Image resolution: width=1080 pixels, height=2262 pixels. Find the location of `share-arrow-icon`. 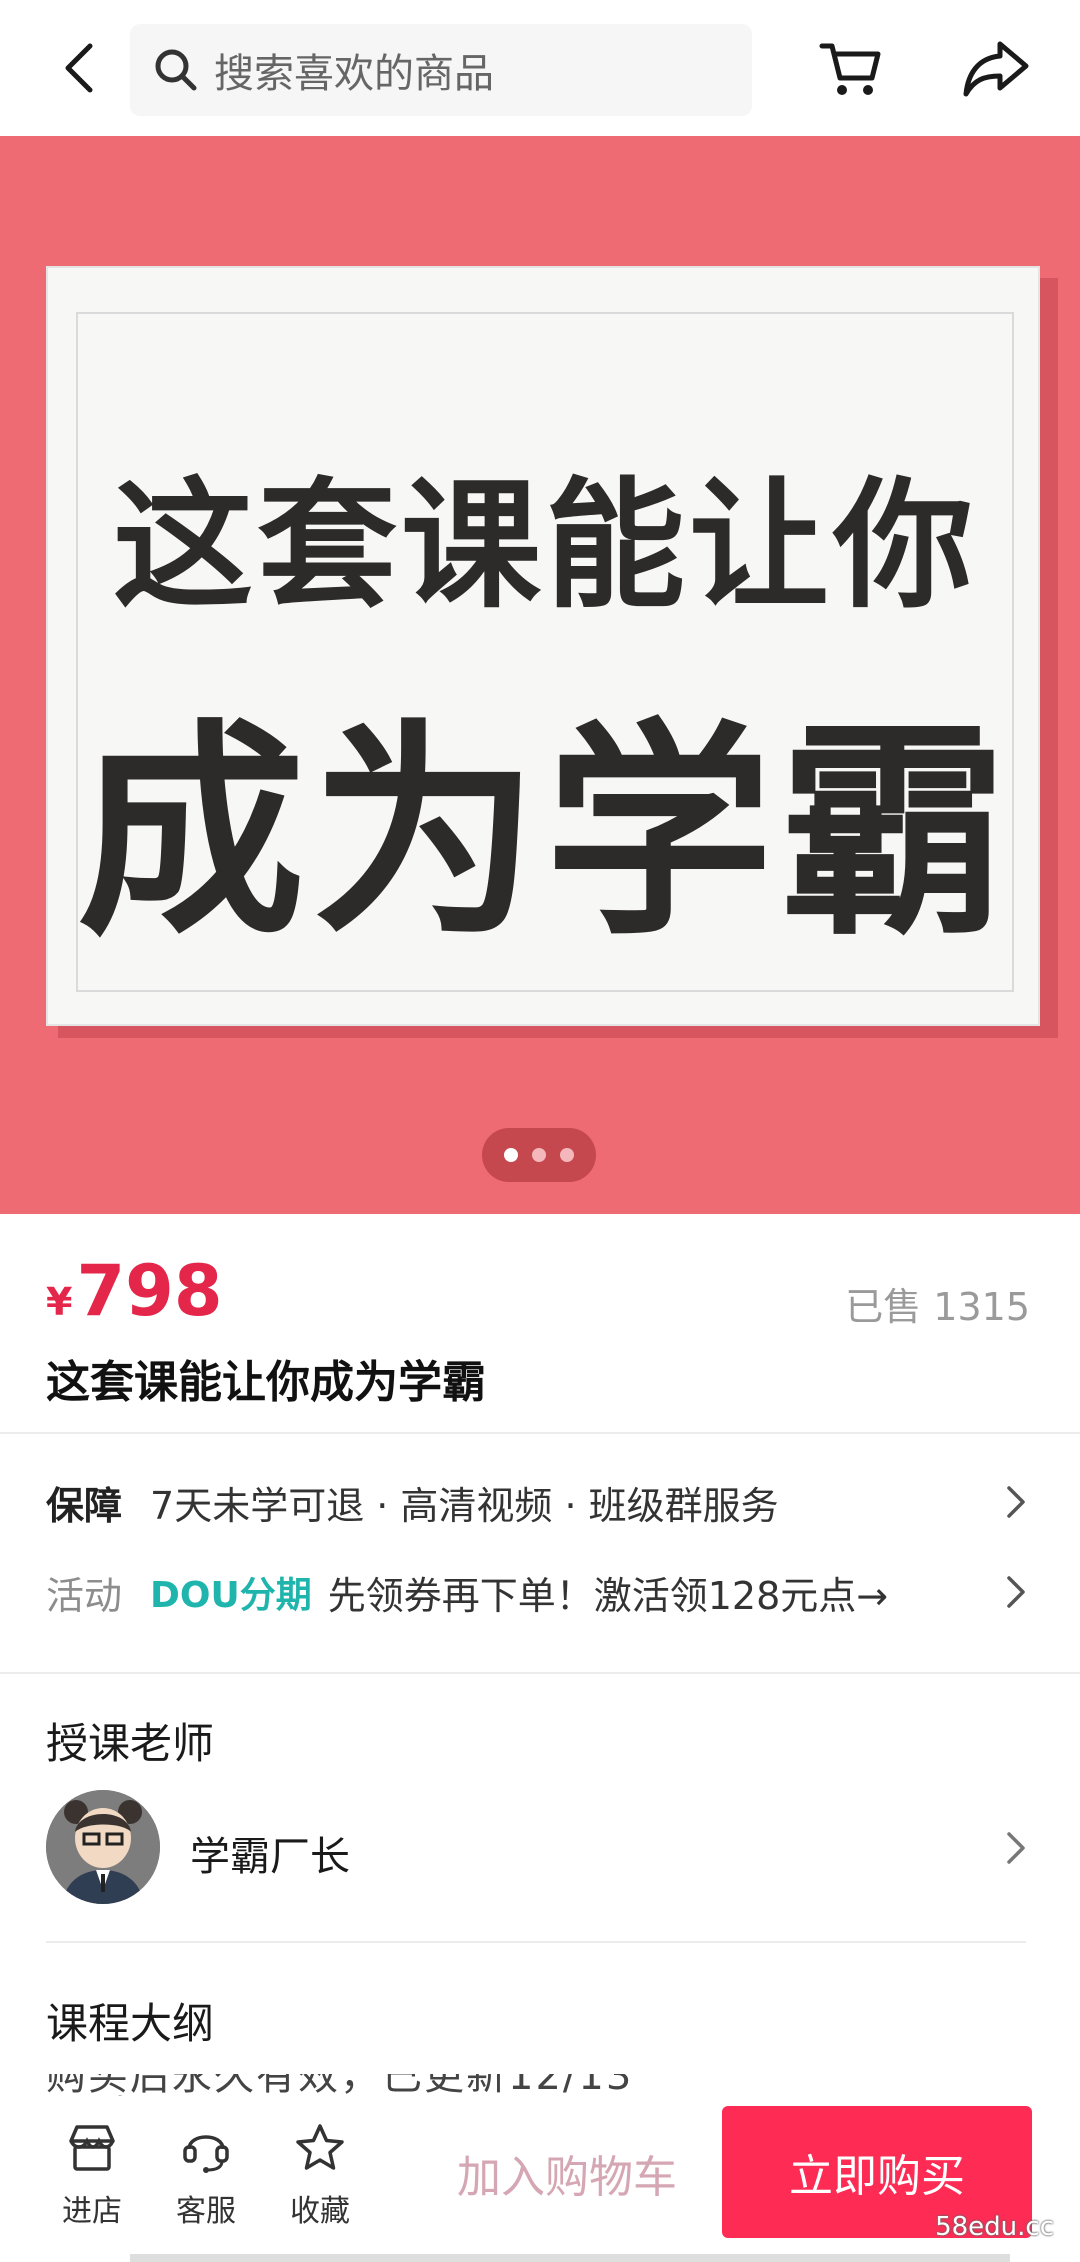

share-arrow-icon is located at coordinates (996, 69).